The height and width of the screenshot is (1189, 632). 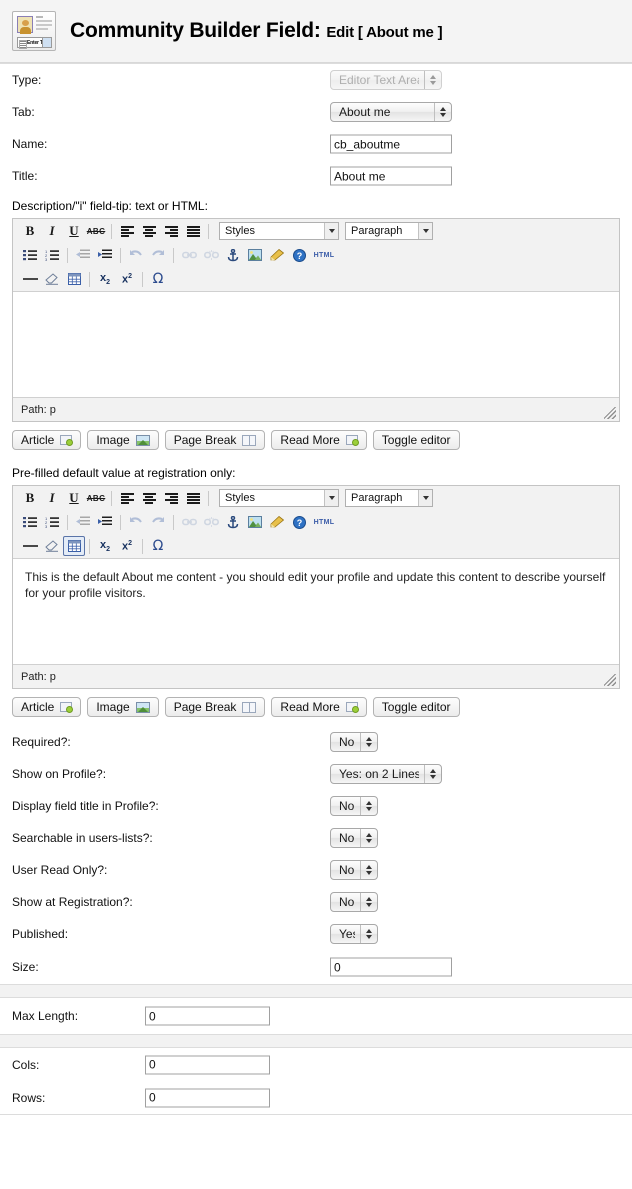 I want to click on label-required: Required?:, so click(x=41, y=742).